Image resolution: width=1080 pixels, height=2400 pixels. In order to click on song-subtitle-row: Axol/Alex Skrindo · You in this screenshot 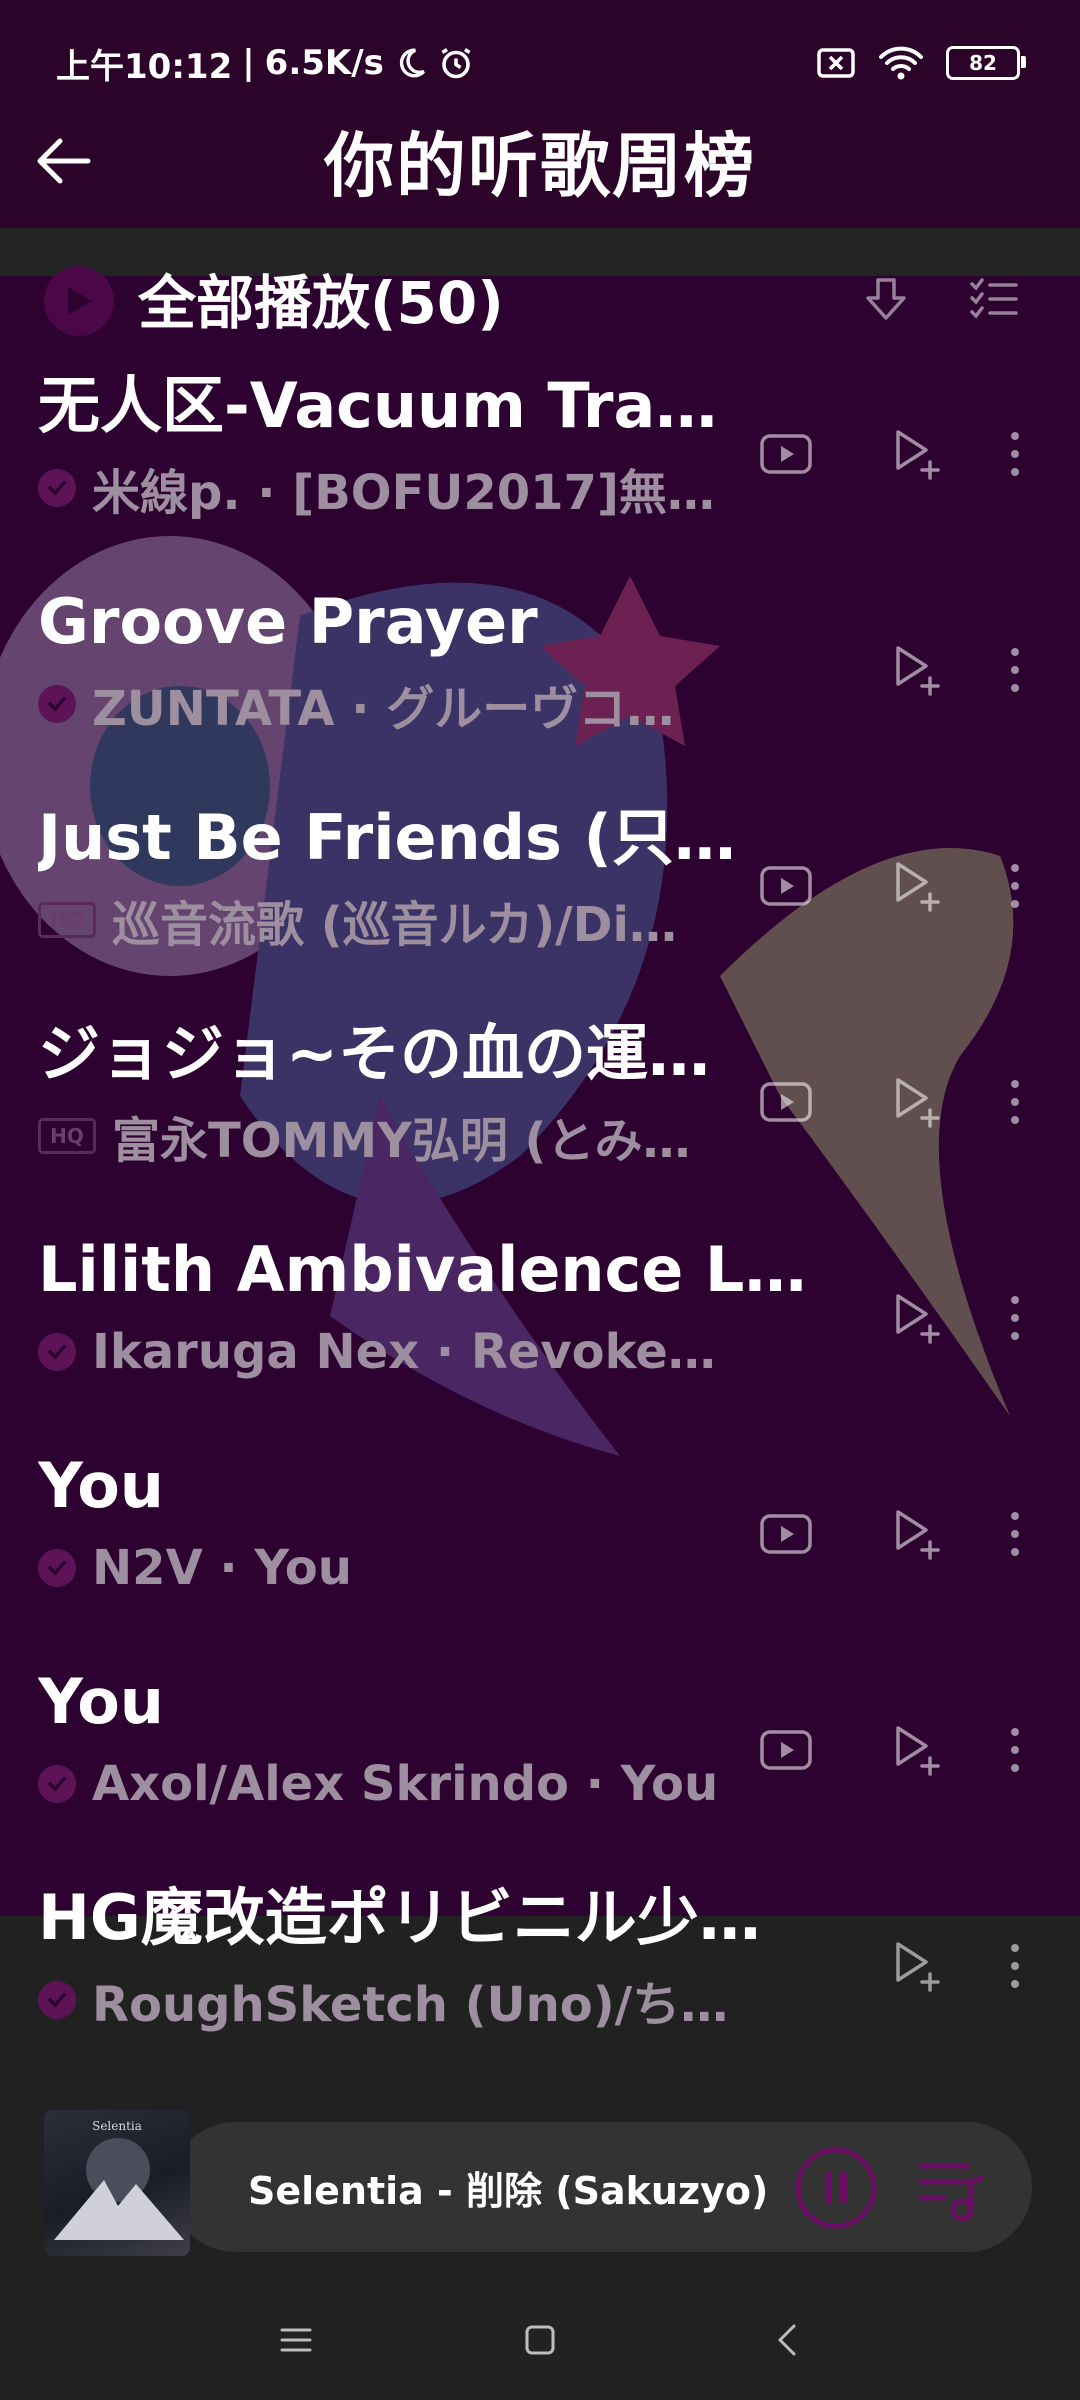, I will do `click(378, 1784)`.